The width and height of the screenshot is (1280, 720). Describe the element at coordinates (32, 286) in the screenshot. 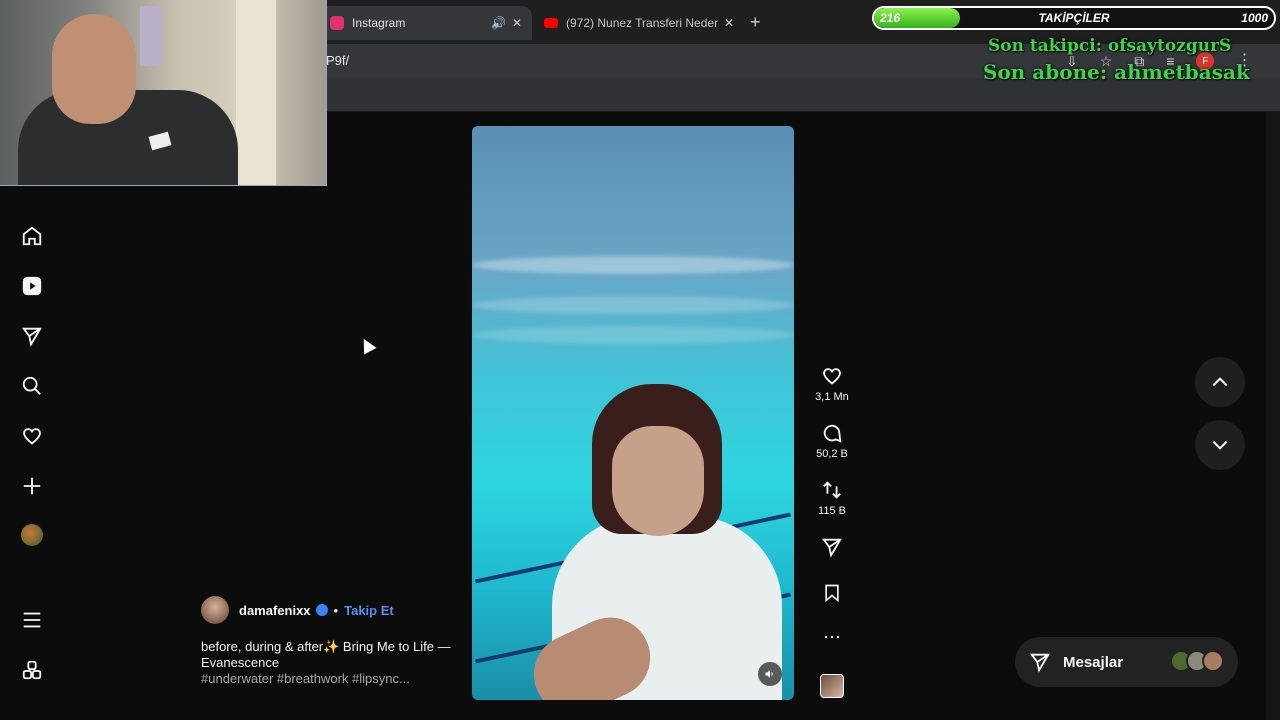

I see `reels-icon` at that location.